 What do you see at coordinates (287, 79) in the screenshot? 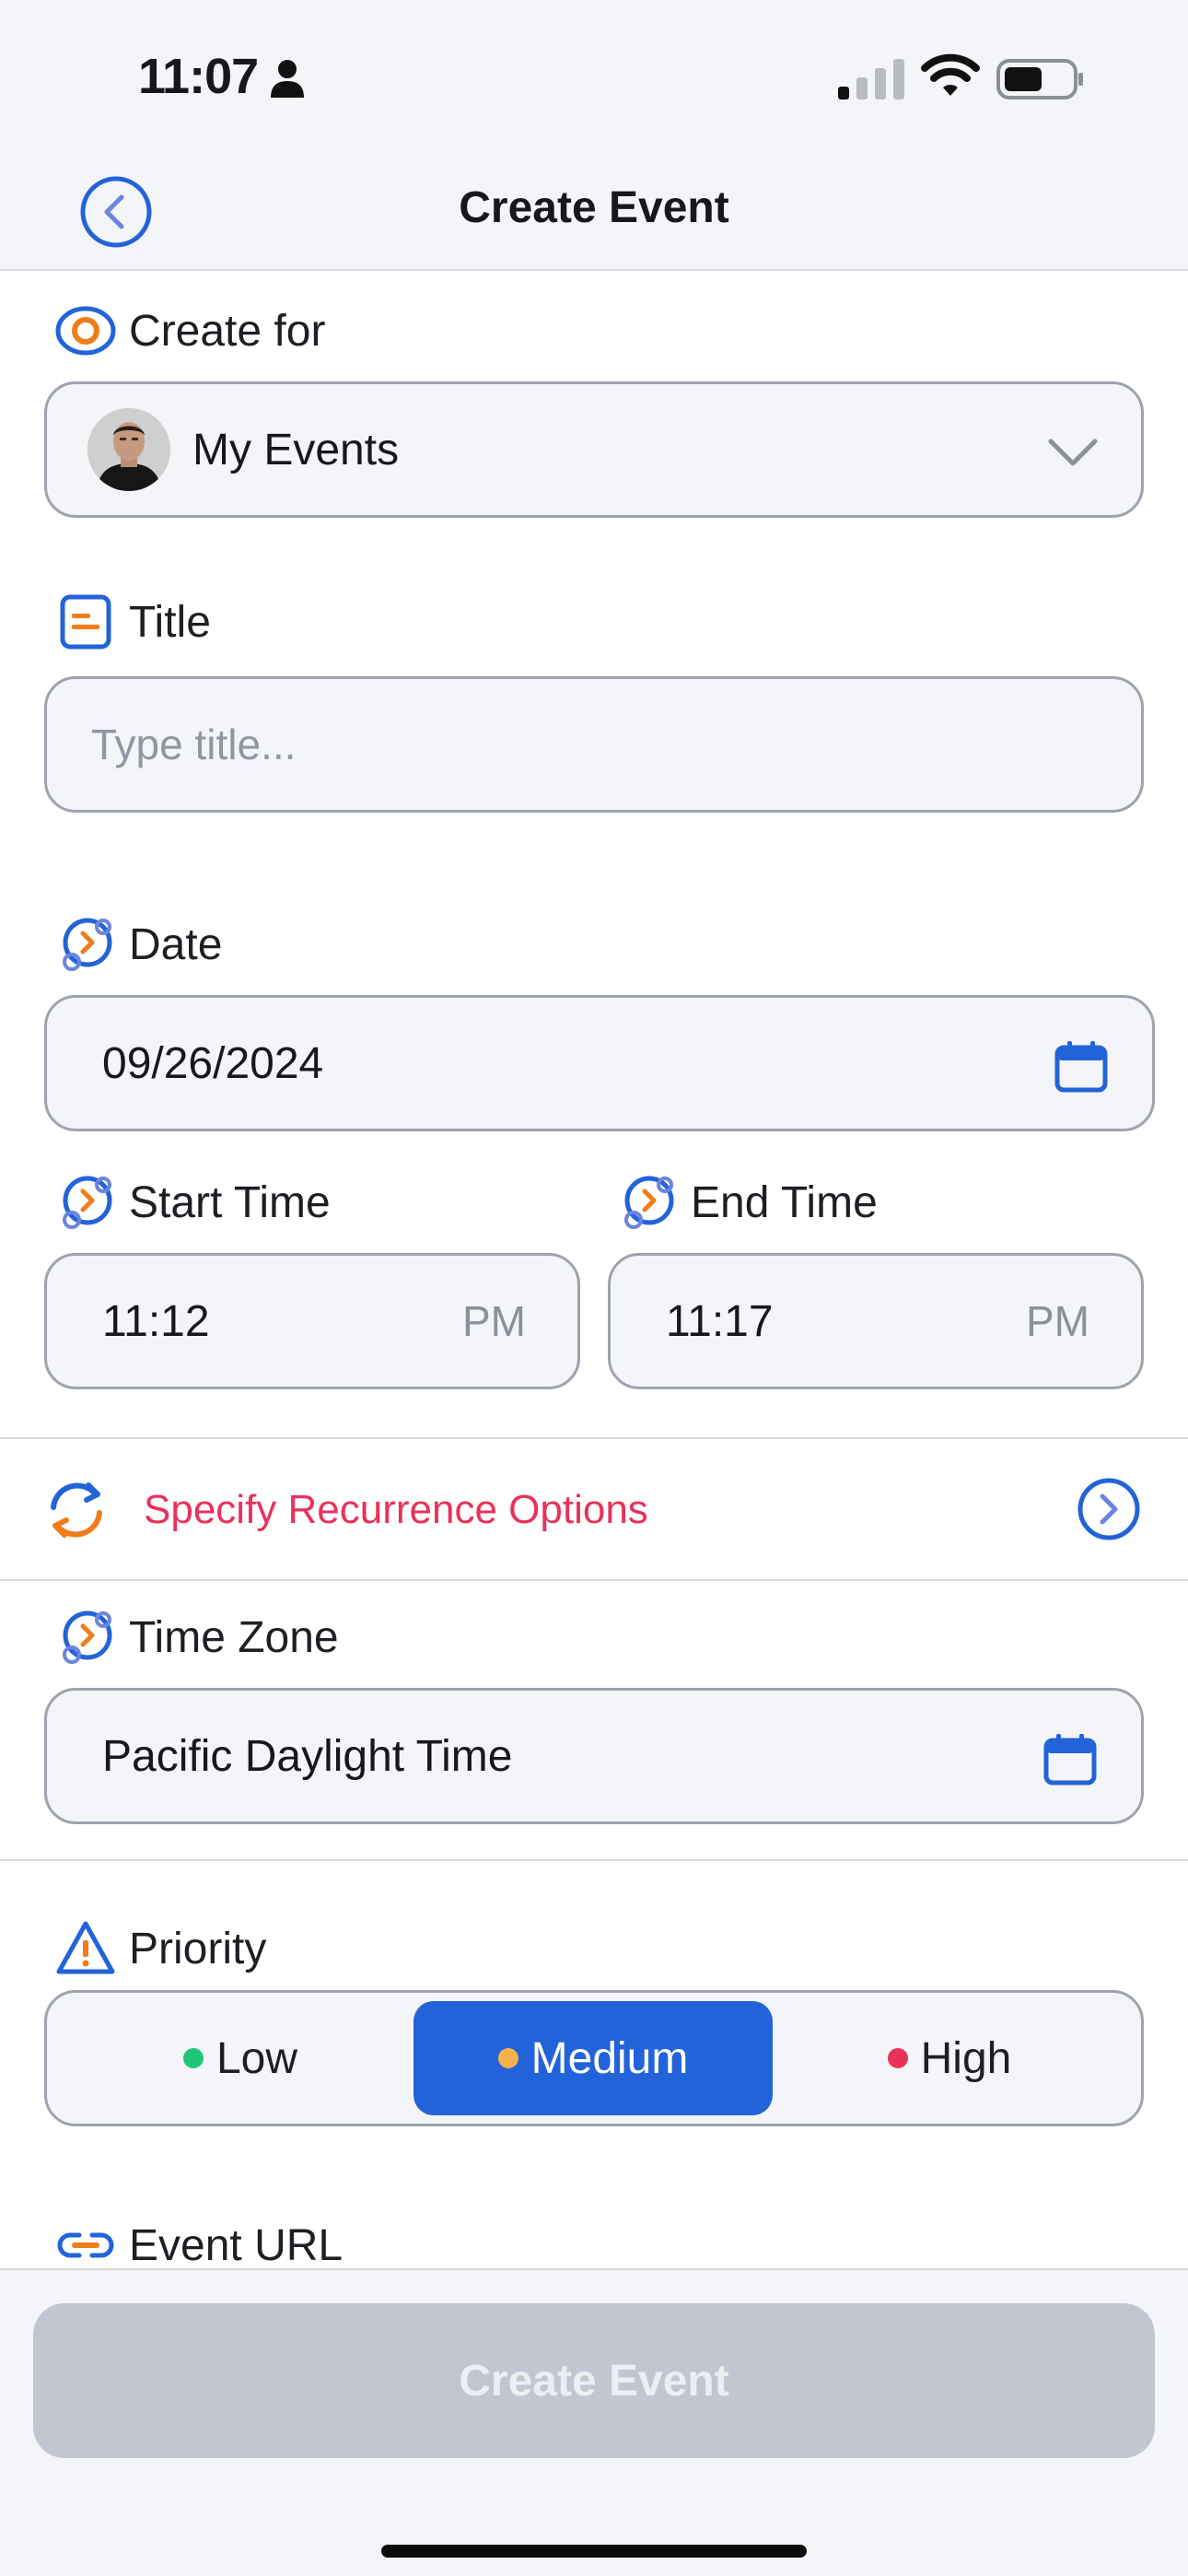
I see `person-icon` at bounding box center [287, 79].